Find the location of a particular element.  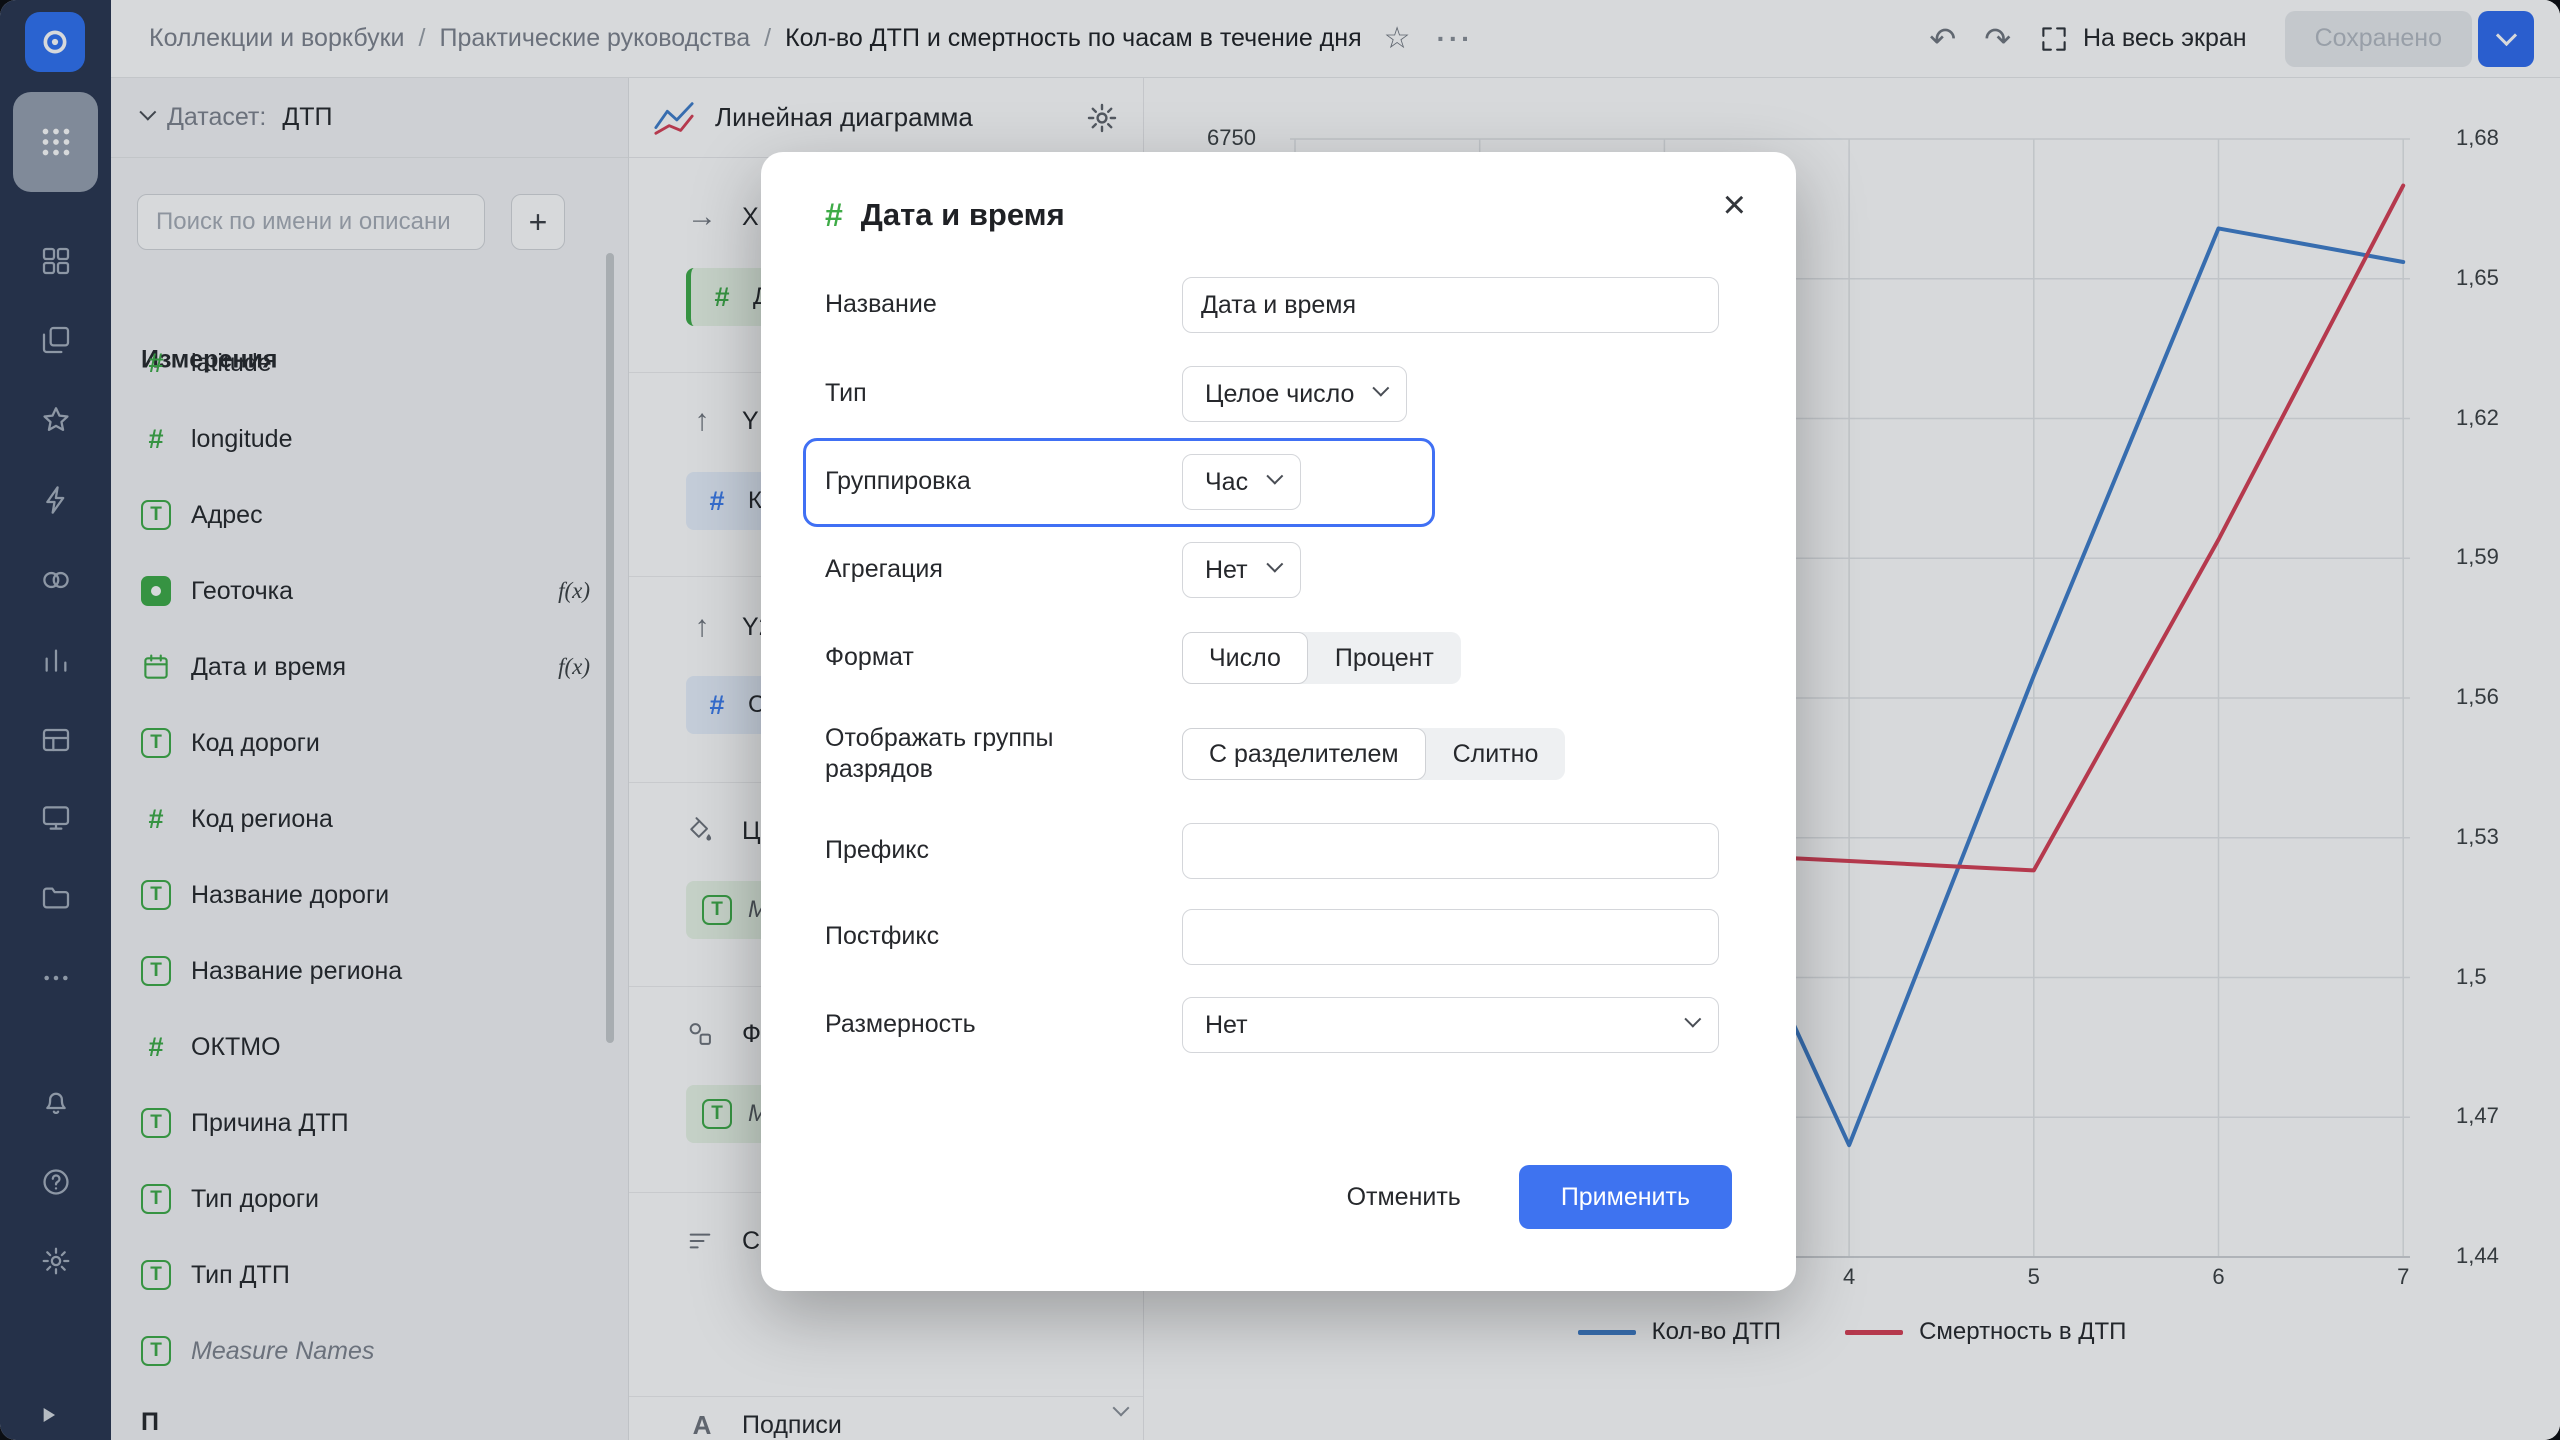

postfix-row: Постфикс is located at coordinates (1278, 937).